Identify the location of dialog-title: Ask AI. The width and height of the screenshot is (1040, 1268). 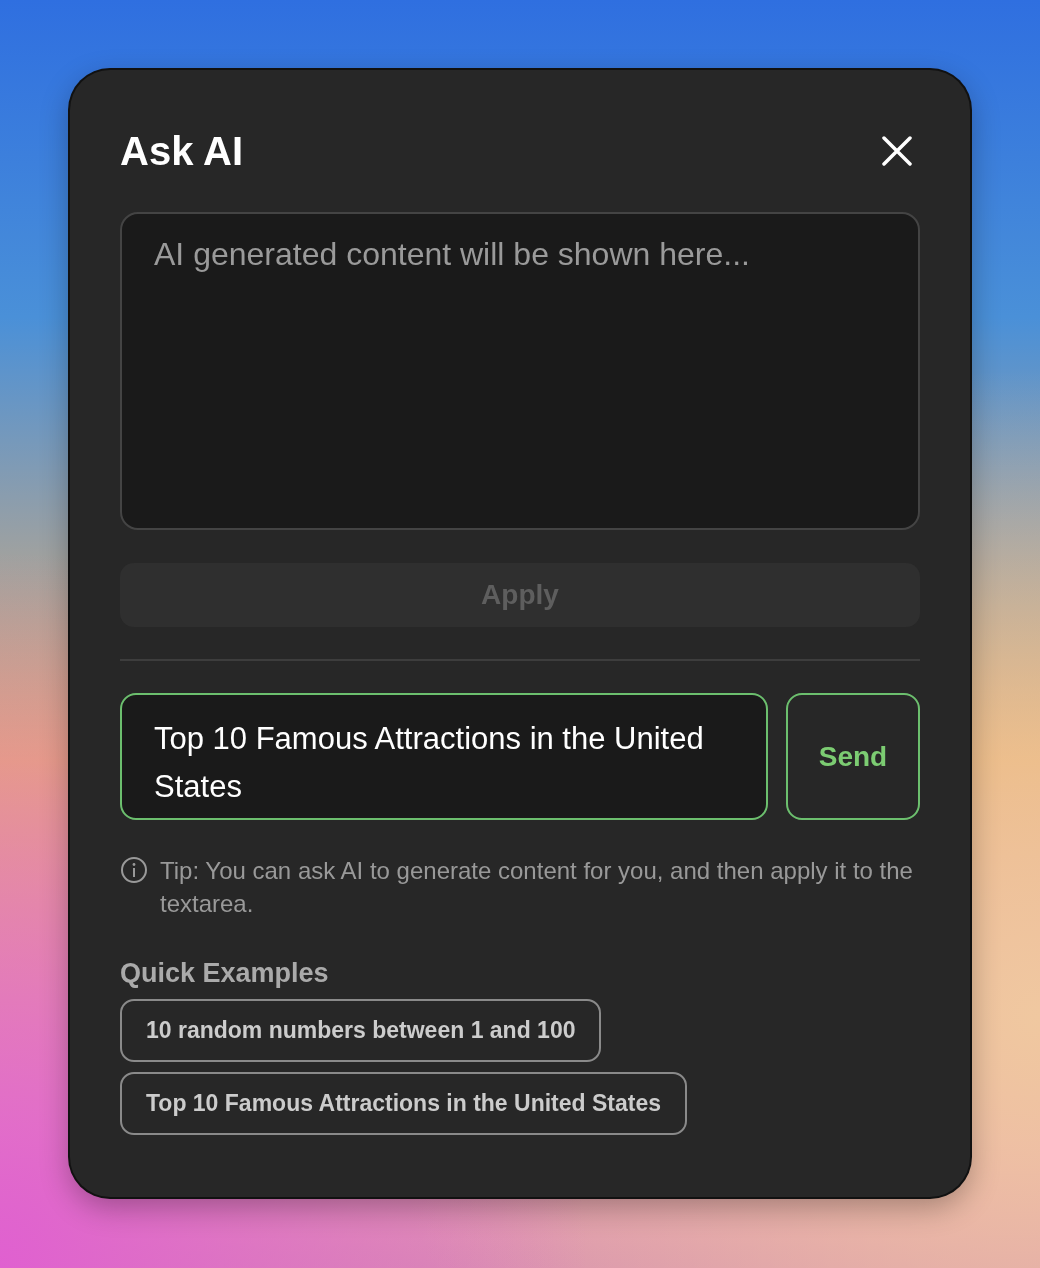
(181, 151).